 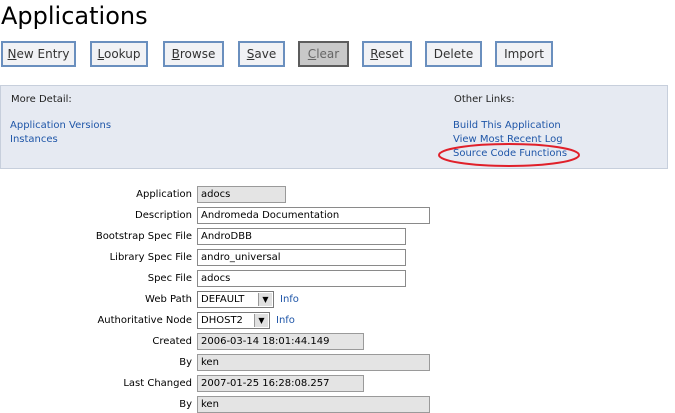 I want to click on created-field: 2006-03-14 18:01:44.149, so click(x=280, y=341).